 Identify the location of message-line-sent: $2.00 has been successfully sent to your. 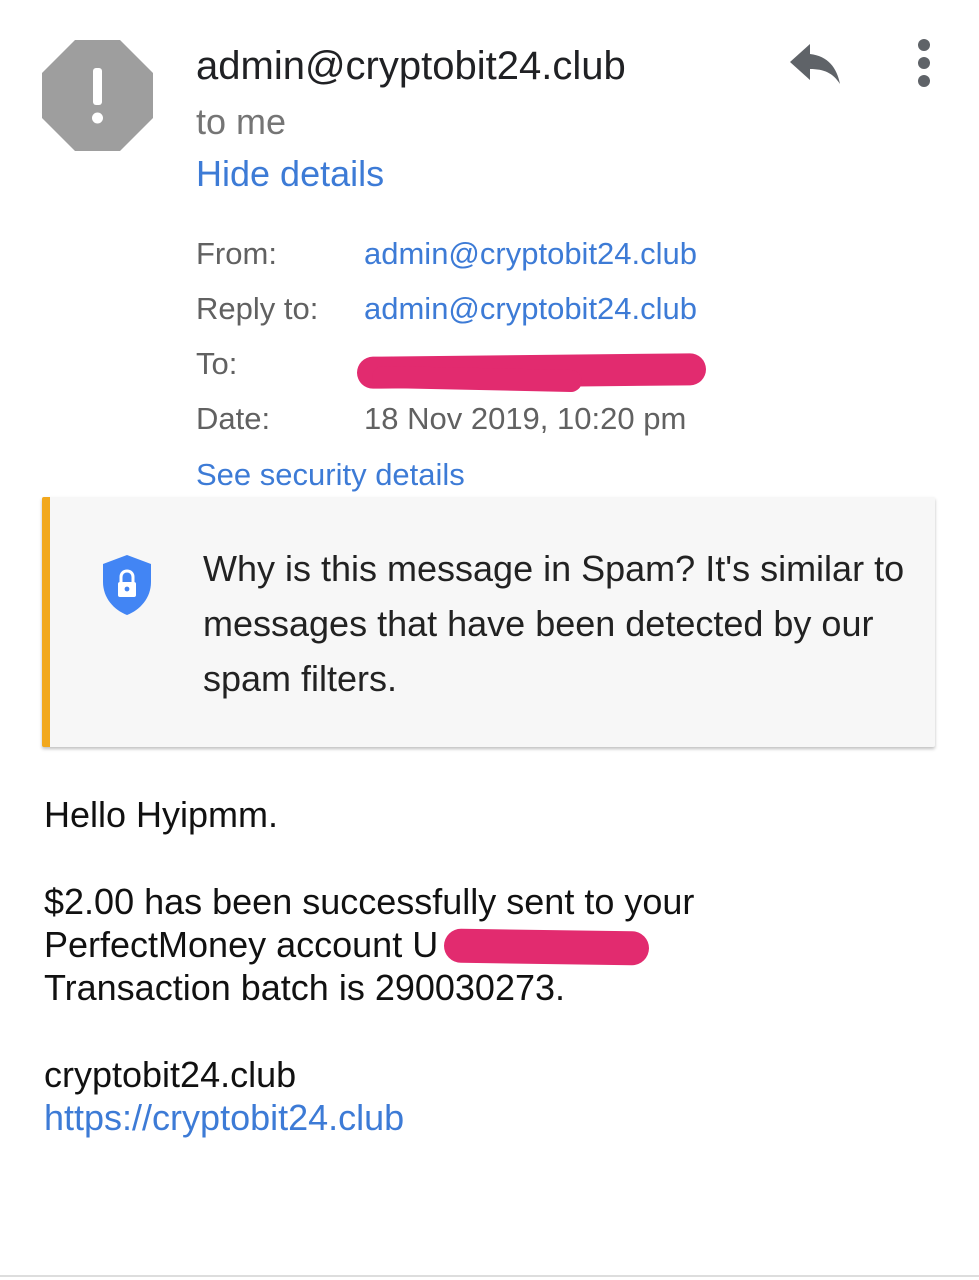
(369, 901).